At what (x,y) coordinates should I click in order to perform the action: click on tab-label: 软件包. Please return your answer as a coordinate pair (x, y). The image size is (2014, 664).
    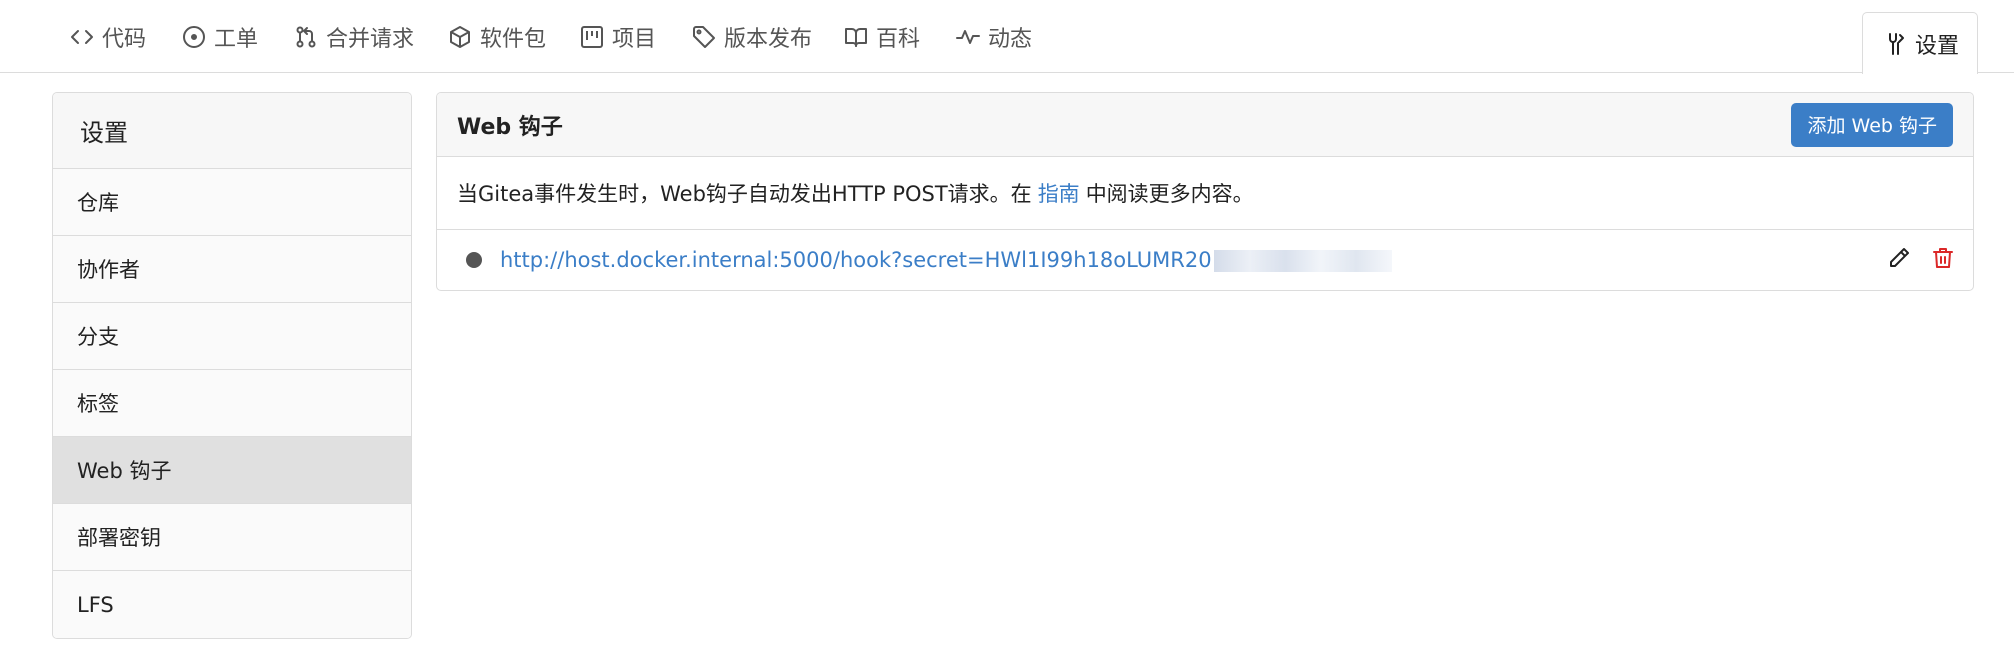
    Looking at the image, I should click on (513, 39).